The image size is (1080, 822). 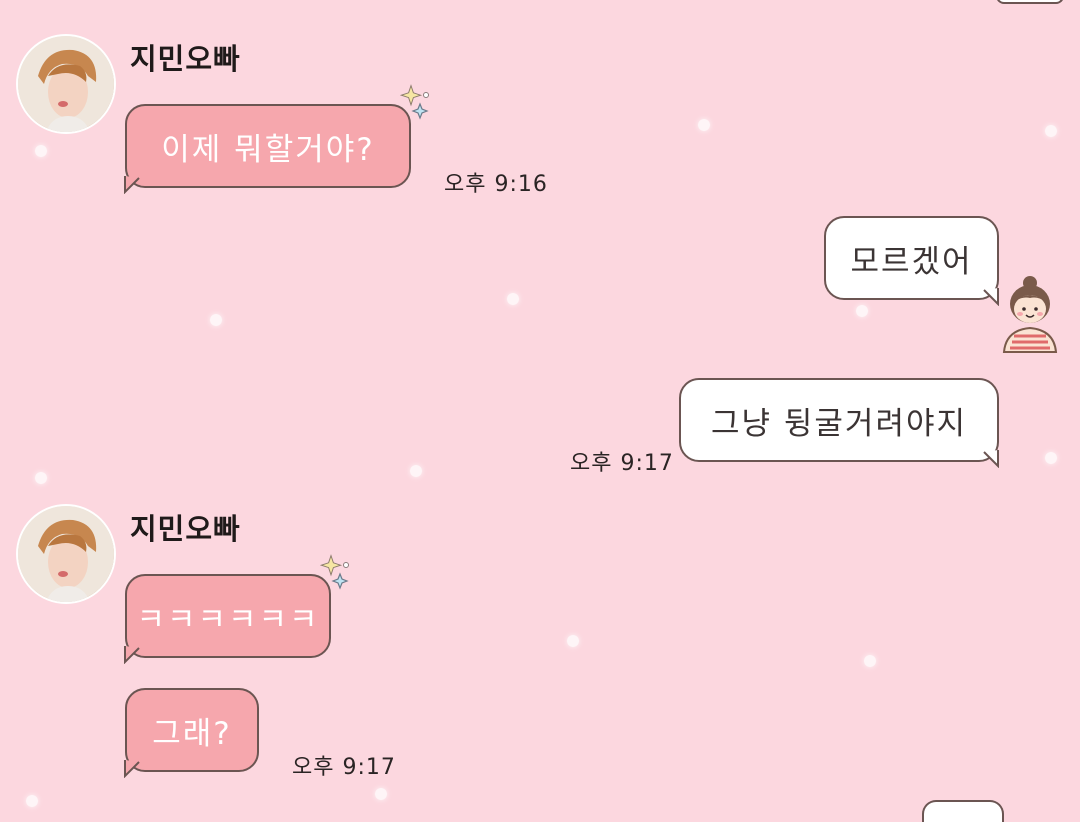 I want to click on message-bubble-incoming: 이제 뭐할거야?, so click(x=268, y=146).